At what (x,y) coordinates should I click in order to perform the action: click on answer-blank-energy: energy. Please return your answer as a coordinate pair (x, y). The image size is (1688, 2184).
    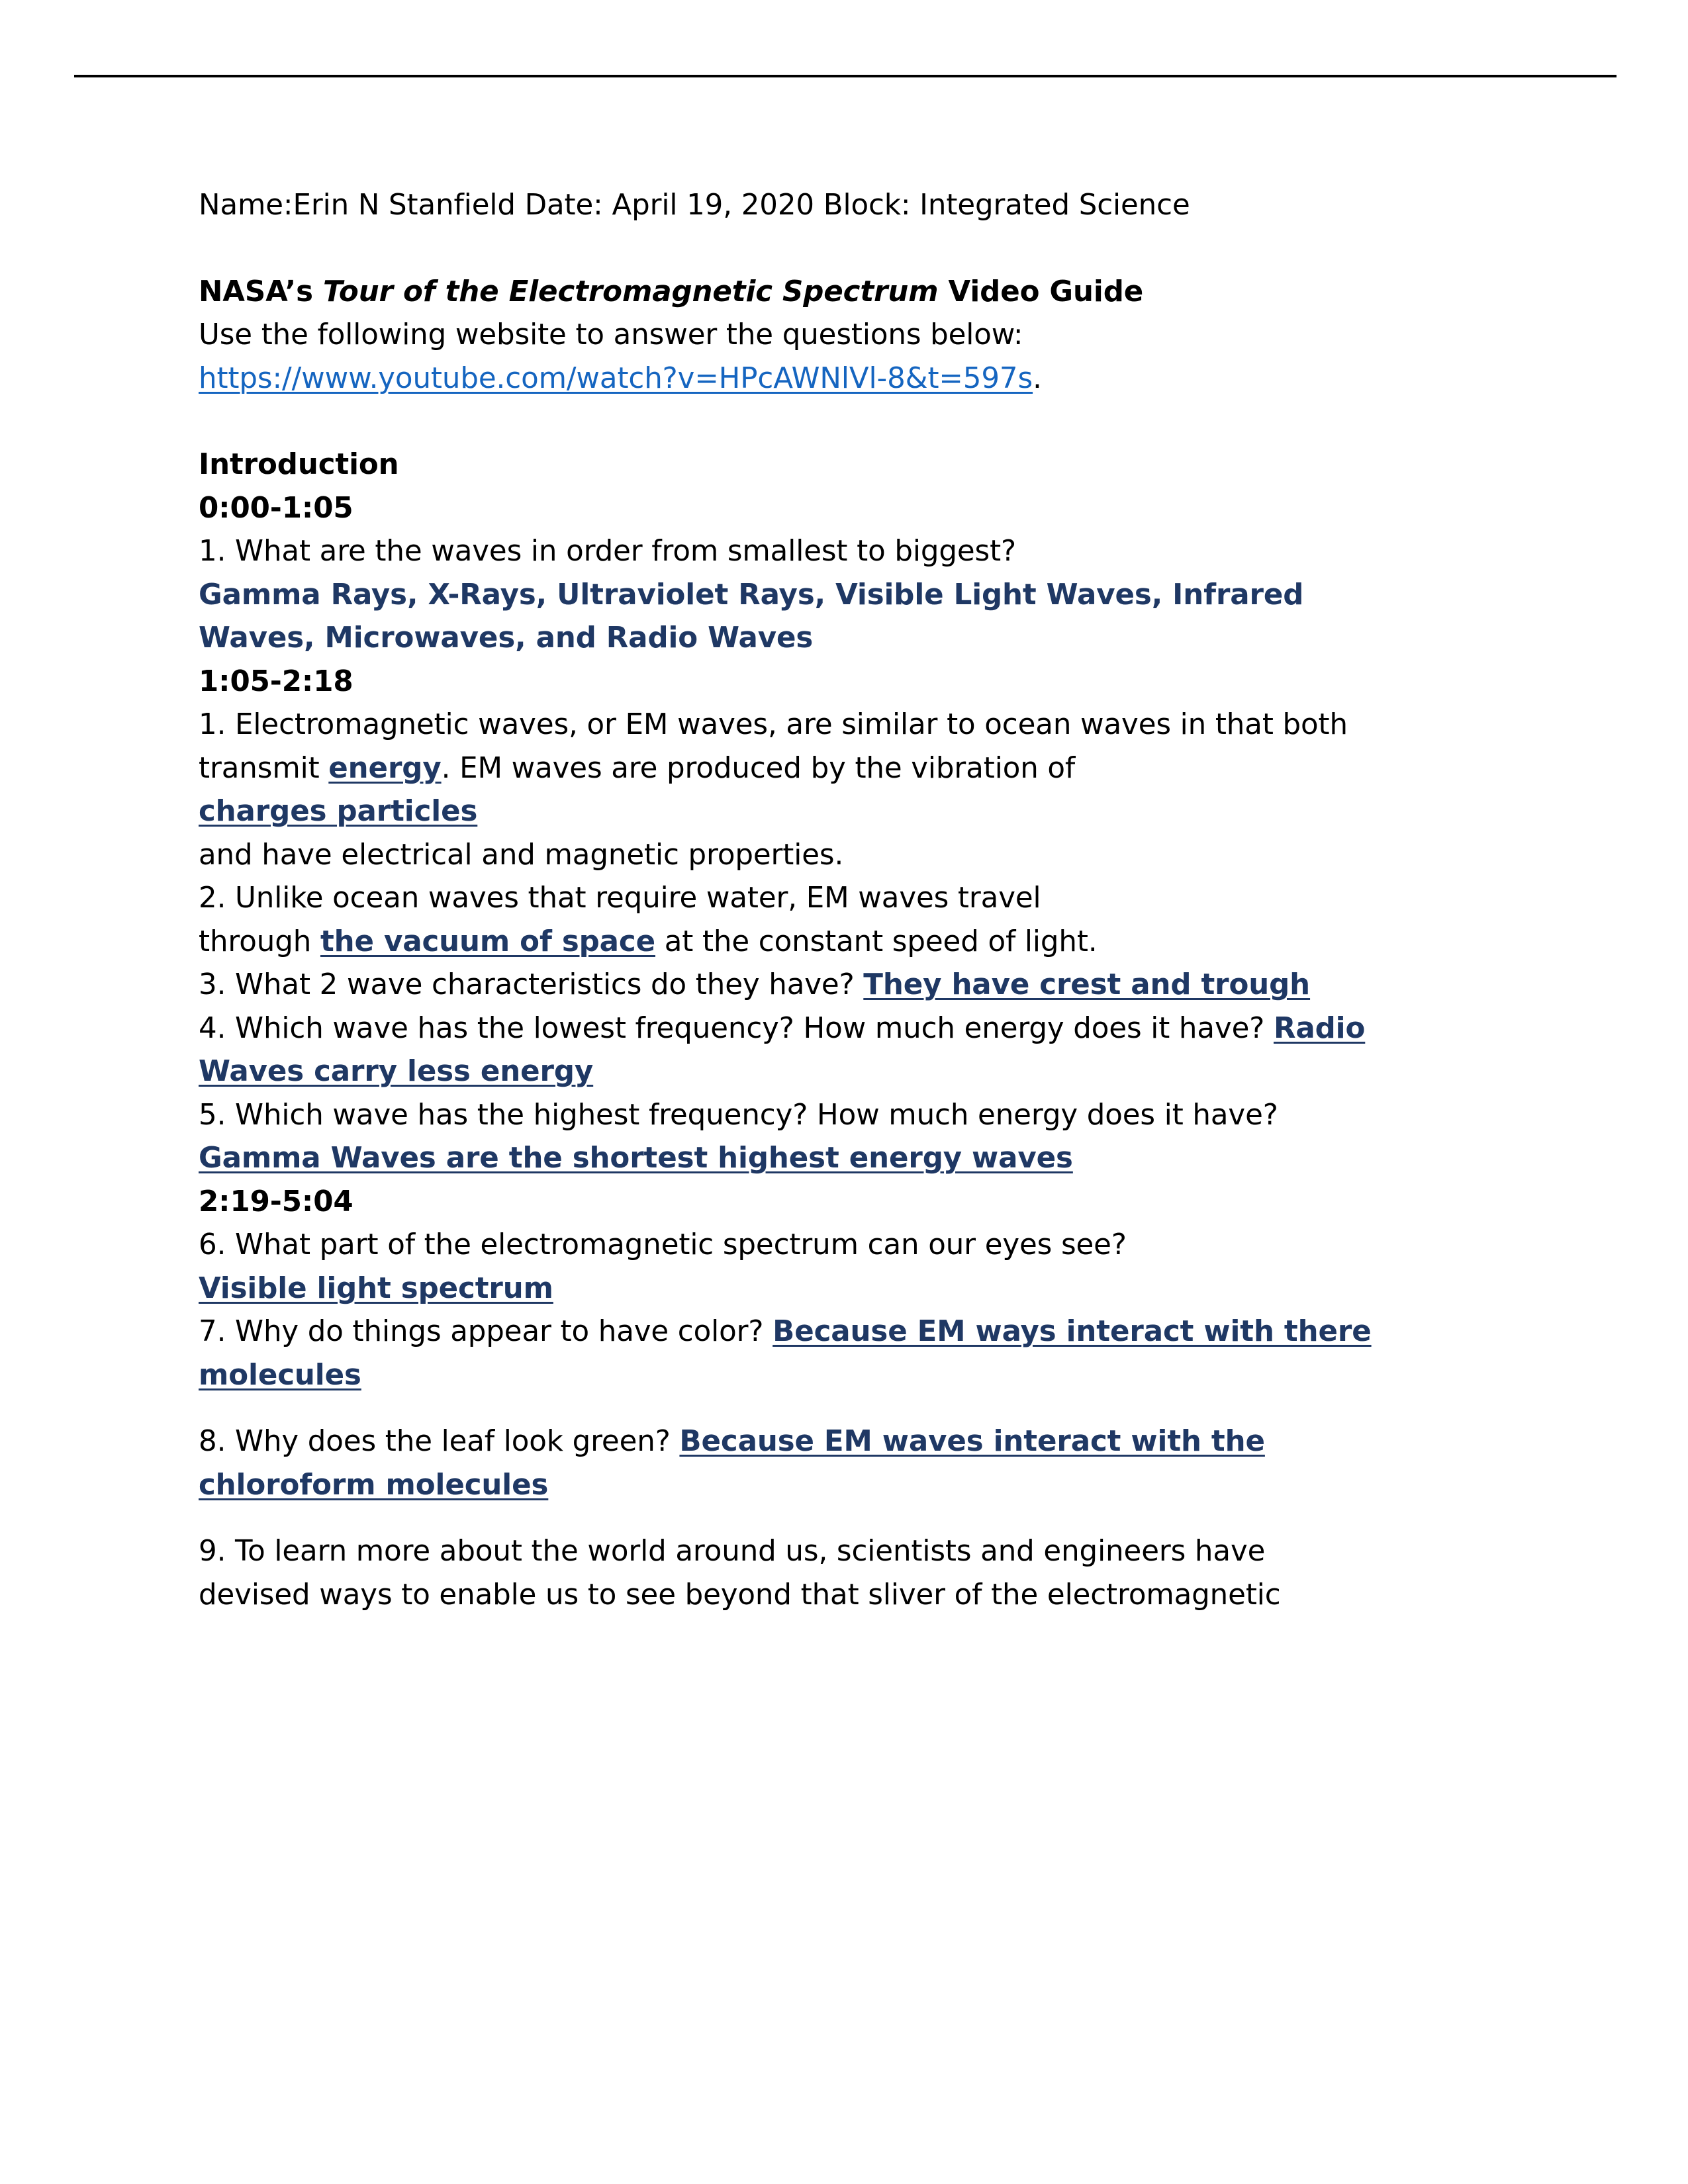
    Looking at the image, I should click on (385, 768).